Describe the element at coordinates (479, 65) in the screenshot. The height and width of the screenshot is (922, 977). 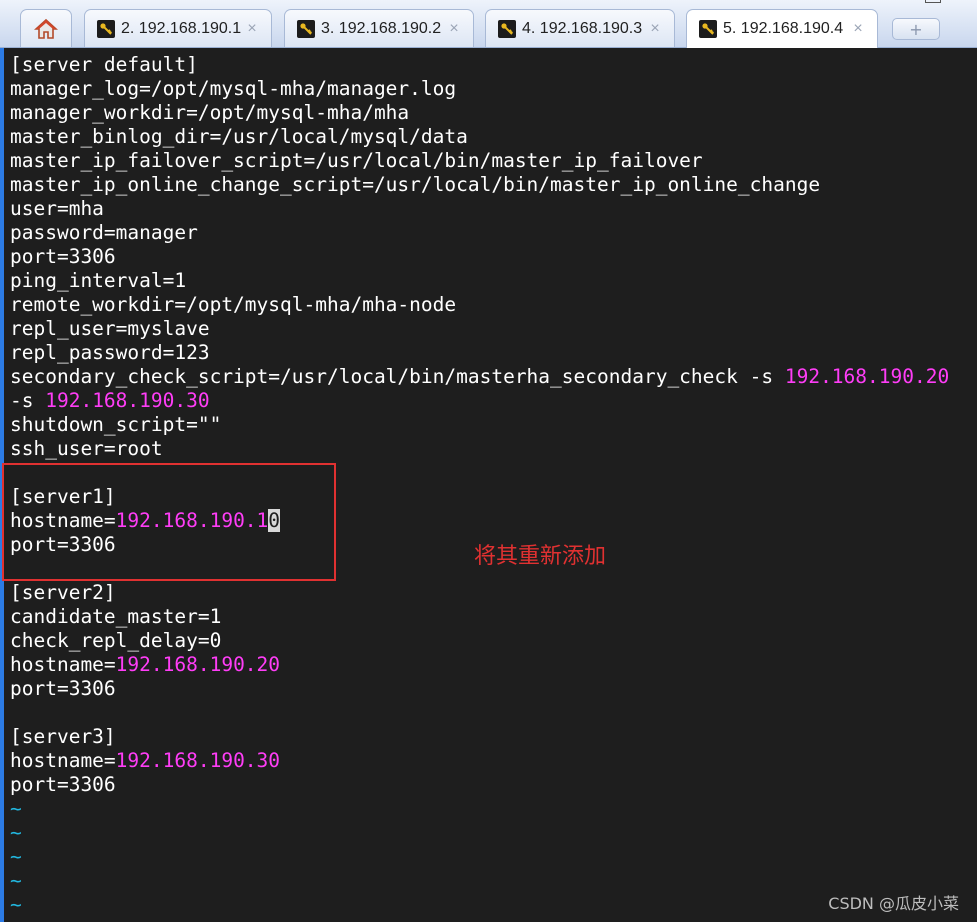
I see `terminal-line: [server default]` at that location.